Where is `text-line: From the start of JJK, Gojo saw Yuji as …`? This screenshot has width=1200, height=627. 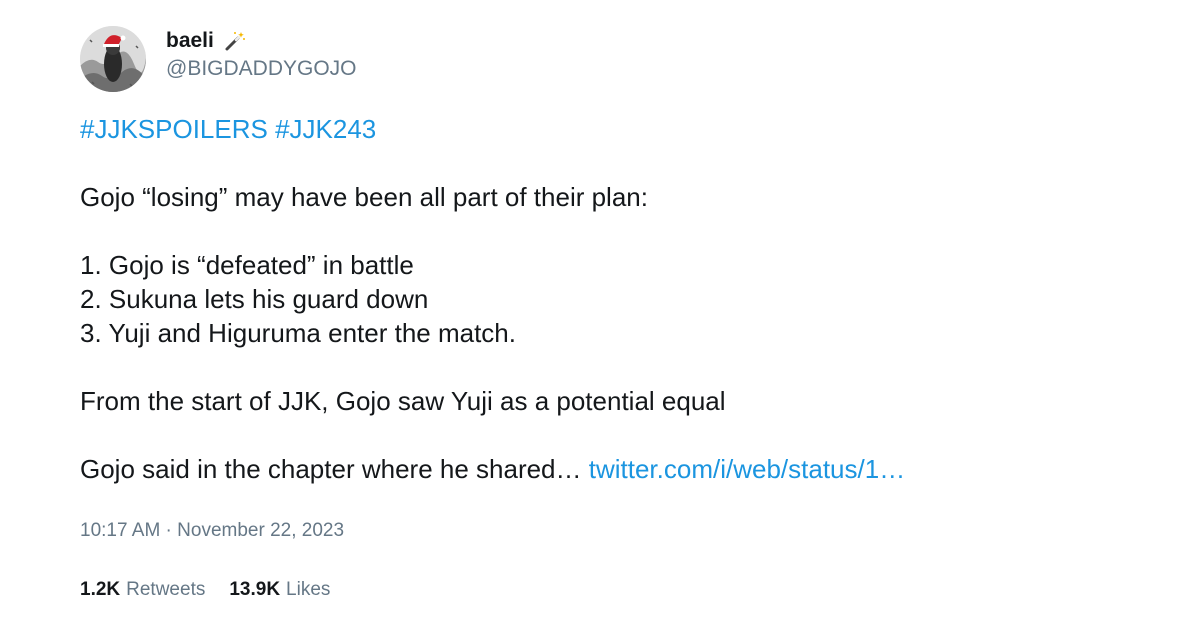 text-line: From the start of JJK, Gojo saw Yuji as … is located at coordinates (403, 401).